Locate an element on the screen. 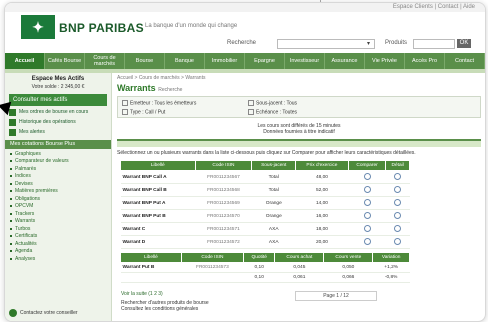 The height and width of the screenshot is (322, 488). column-header: Sous-jacent is located at coordinates (274, 165).